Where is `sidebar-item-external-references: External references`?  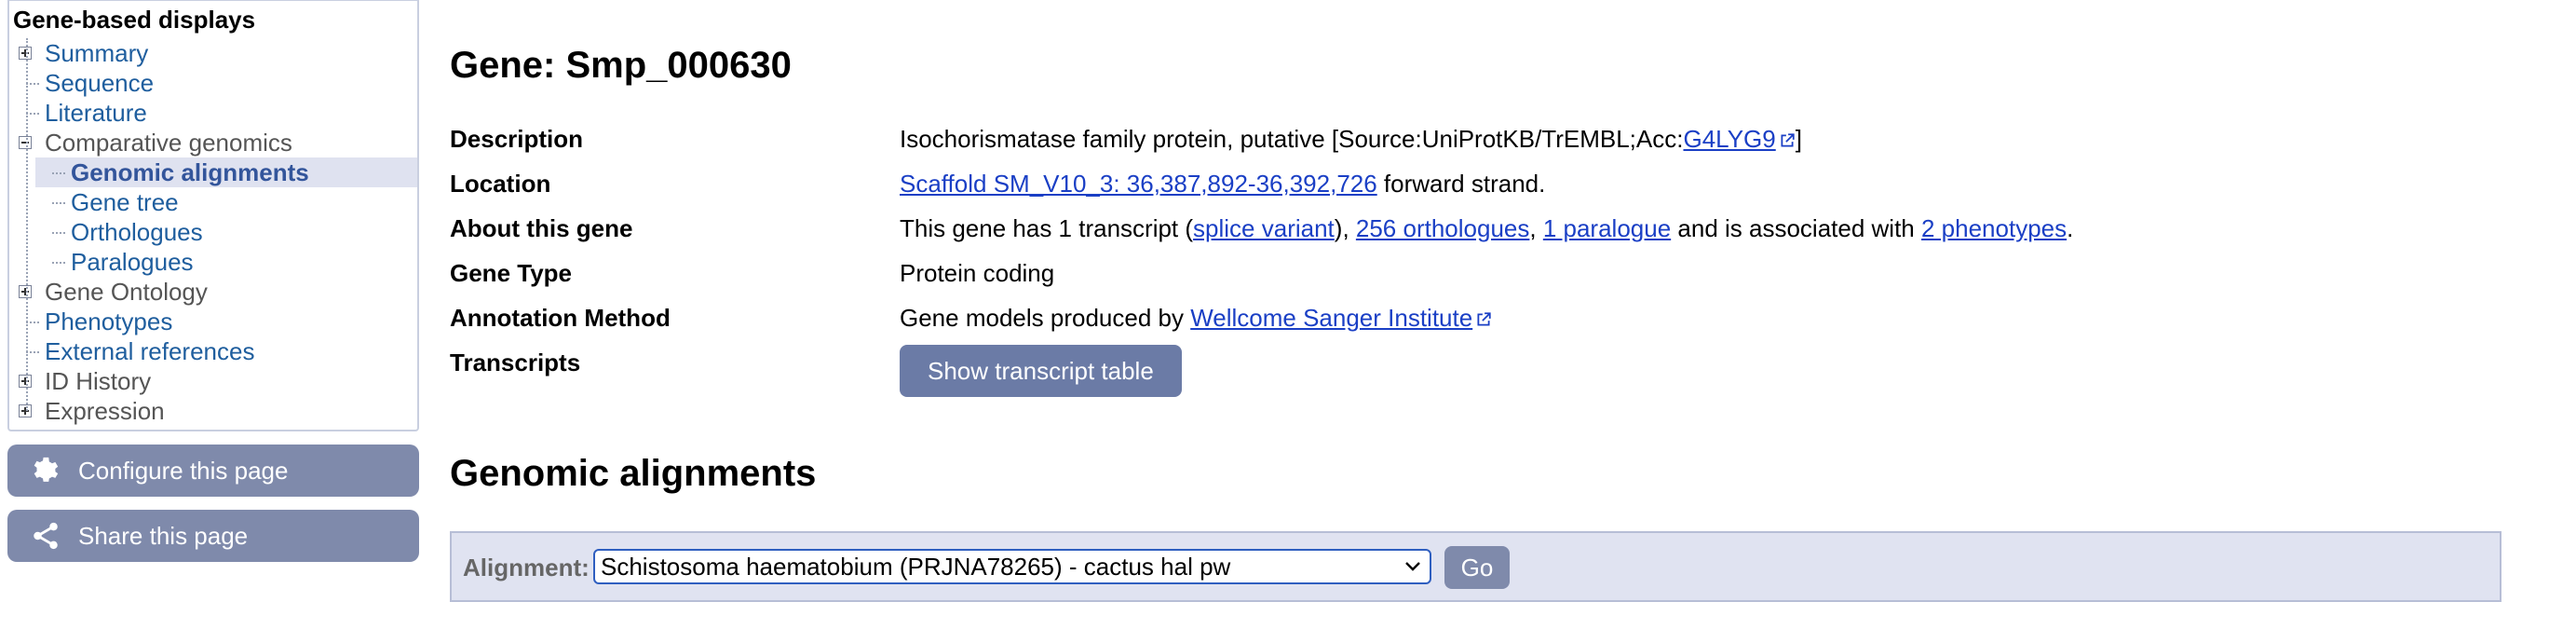
sidebar-item-external-references: External references is located at coordinates (216, 351).